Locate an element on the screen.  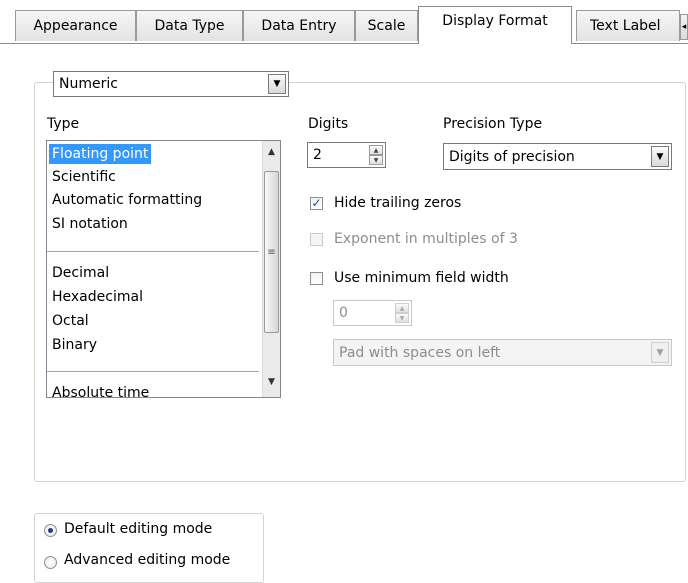
type-list-scrollbar: ▲ ≡ ▼ is located at coordinates (271, 269).